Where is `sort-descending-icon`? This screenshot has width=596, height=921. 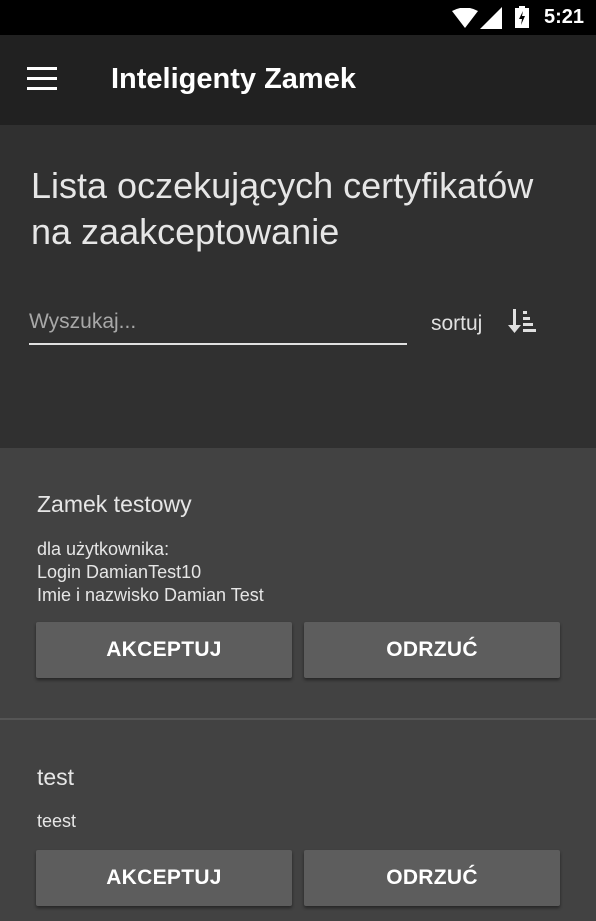
sort-descending-icon is located at coordinates (522, 321).